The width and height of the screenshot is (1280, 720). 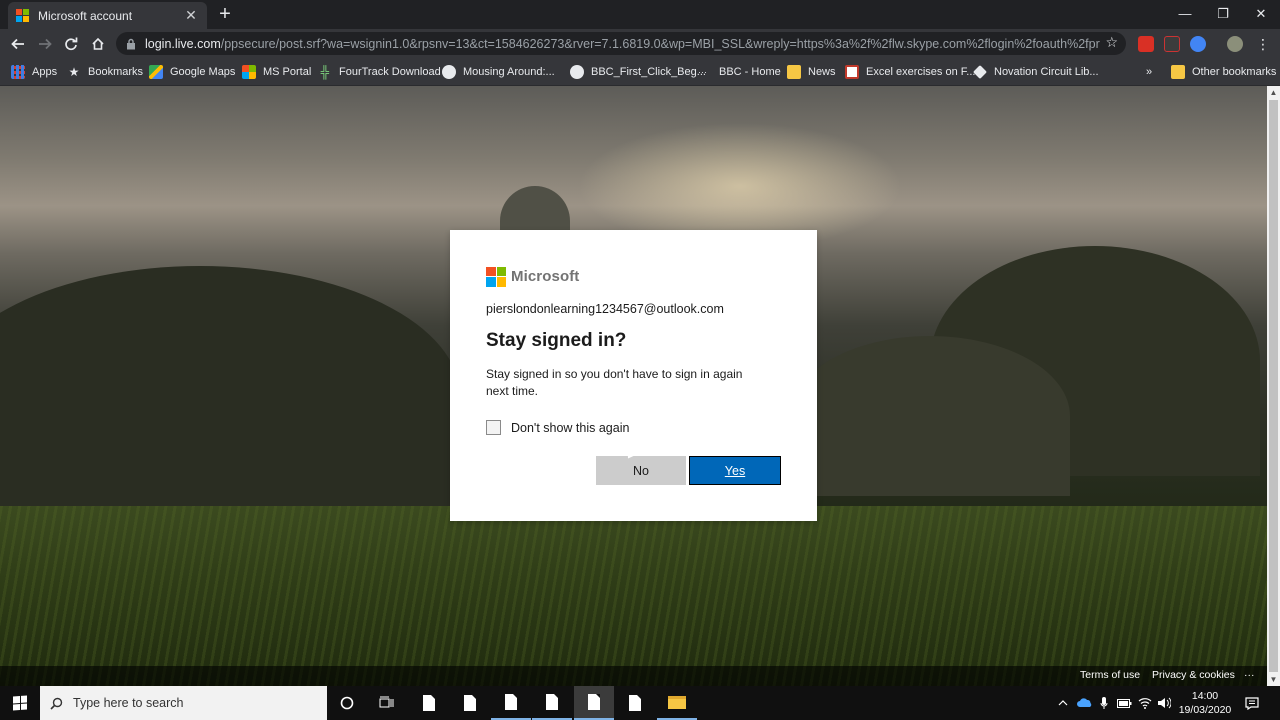 I want to click on scroll-up-arrow-icon: ▲, so click(x=1273, y=92).